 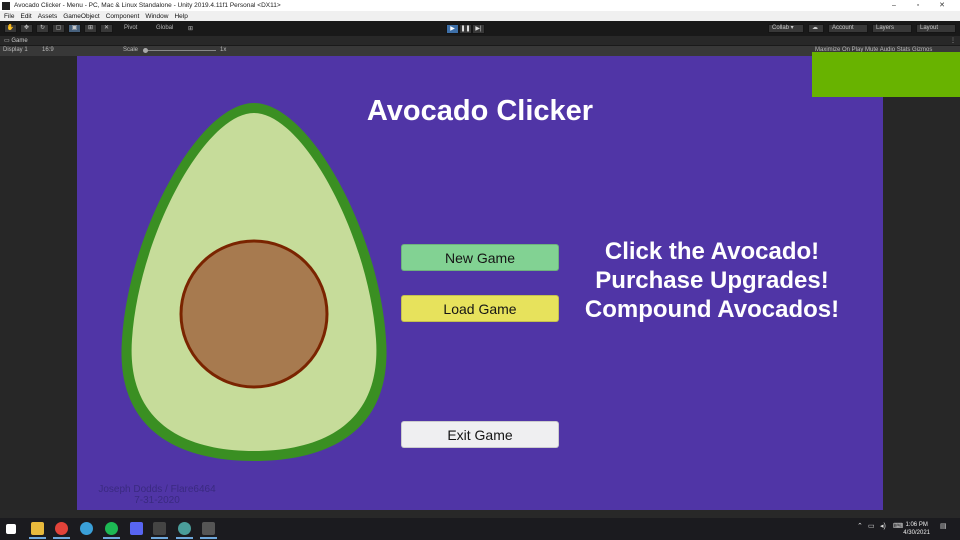 What do you see at coordinates (848, 28) in the screenshot?
I see `account-dropdown: Account` at bounding box center [848, 28].